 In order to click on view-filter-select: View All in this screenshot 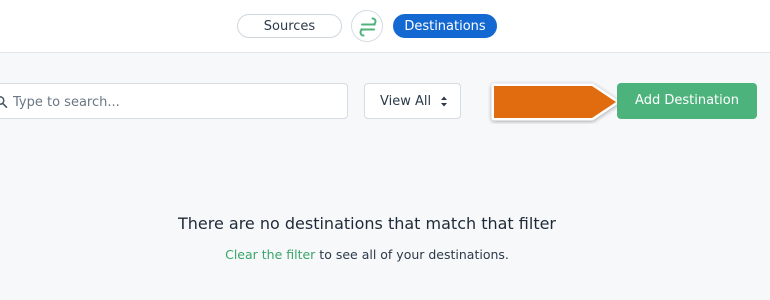, I will do `click(412, 101)`.